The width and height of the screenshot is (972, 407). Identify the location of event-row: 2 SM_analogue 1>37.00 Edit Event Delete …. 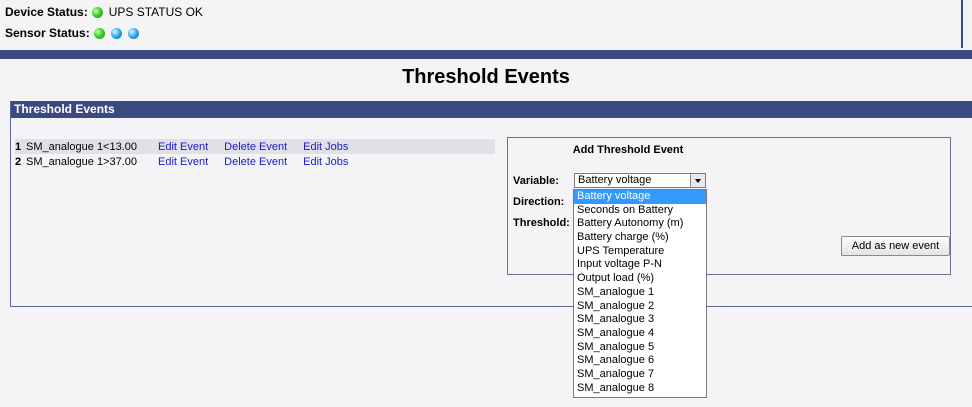
(255, 161).